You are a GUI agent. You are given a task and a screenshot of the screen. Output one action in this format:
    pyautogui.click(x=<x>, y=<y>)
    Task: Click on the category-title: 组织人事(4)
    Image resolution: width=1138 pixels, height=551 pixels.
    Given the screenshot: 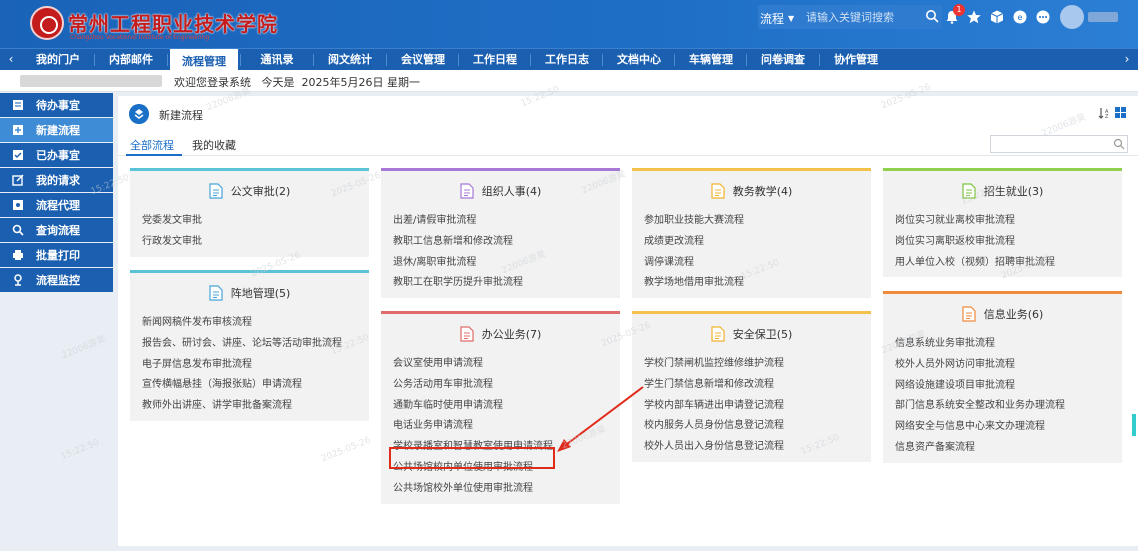 What is the action you would take?
    pyautogui.click(x=511, y=191)
    